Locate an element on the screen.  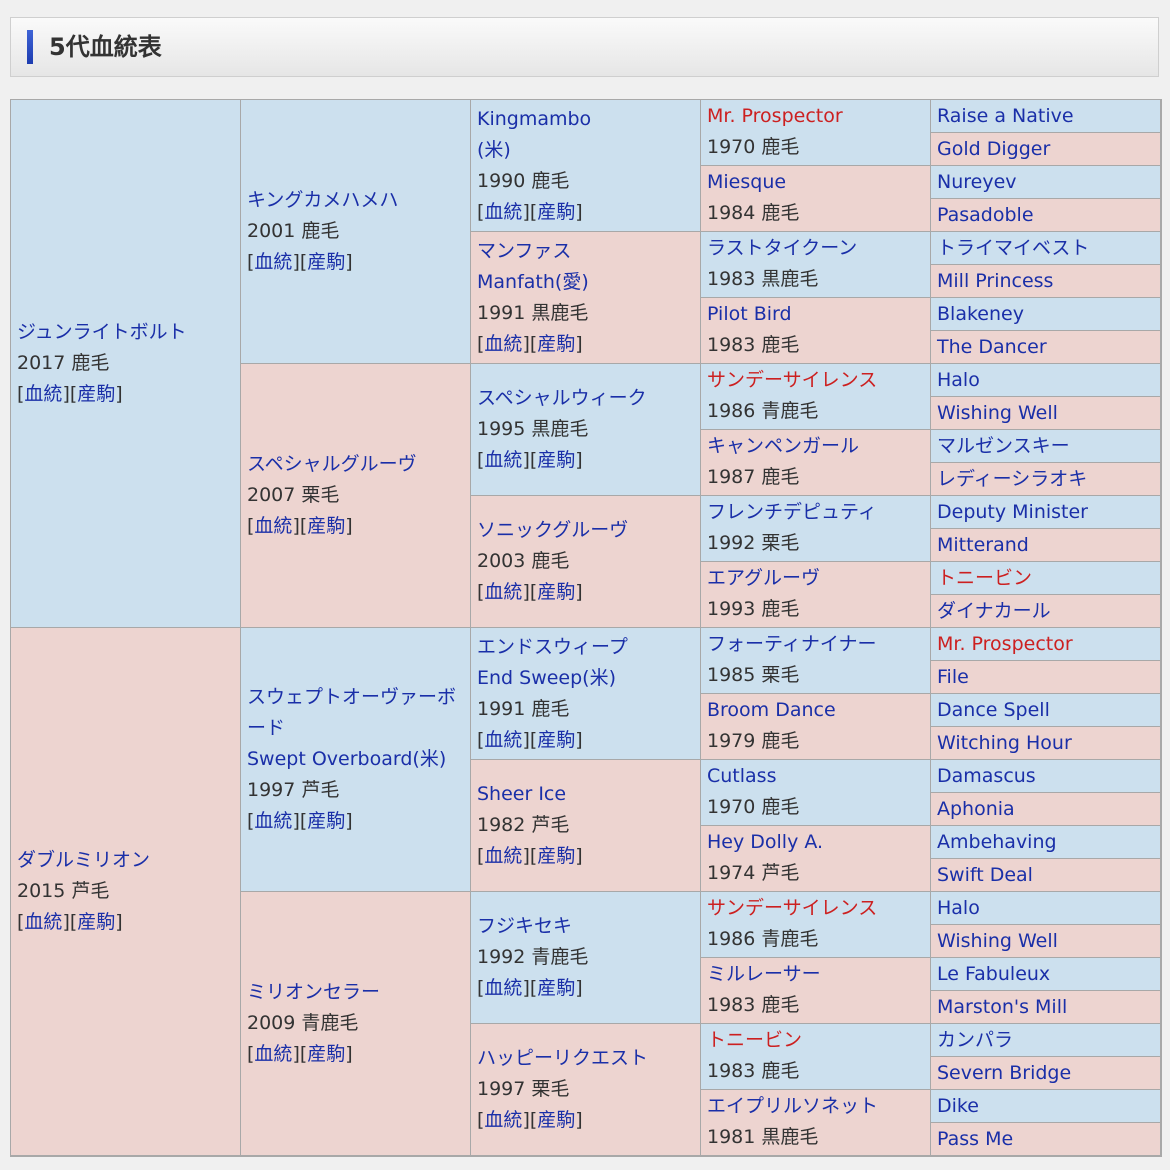
horse-name-link: Le Fabuleux is located at coordinates (1048, 974).